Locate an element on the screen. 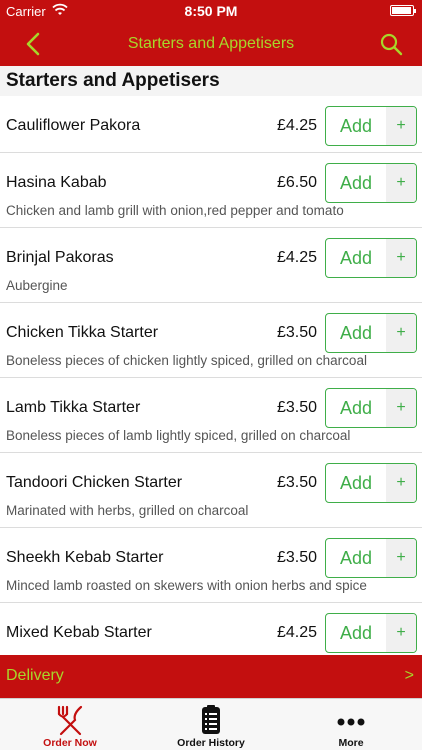 This screenshot has height=750, width=422. item-name: Hasina Kabab is located at coordinates (56, 182).